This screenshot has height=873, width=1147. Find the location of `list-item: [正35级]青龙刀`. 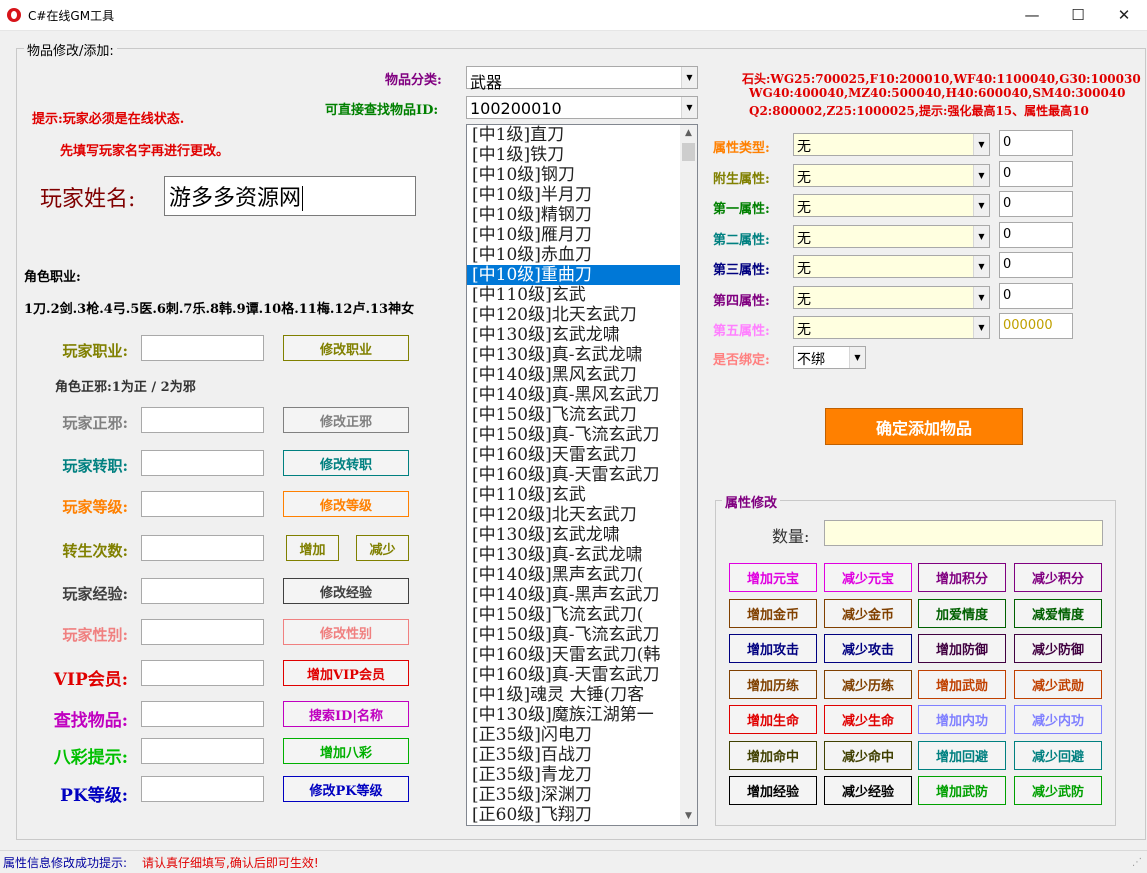

list-item: [正35级]青龙刀 is located at coordinates (573, 775).